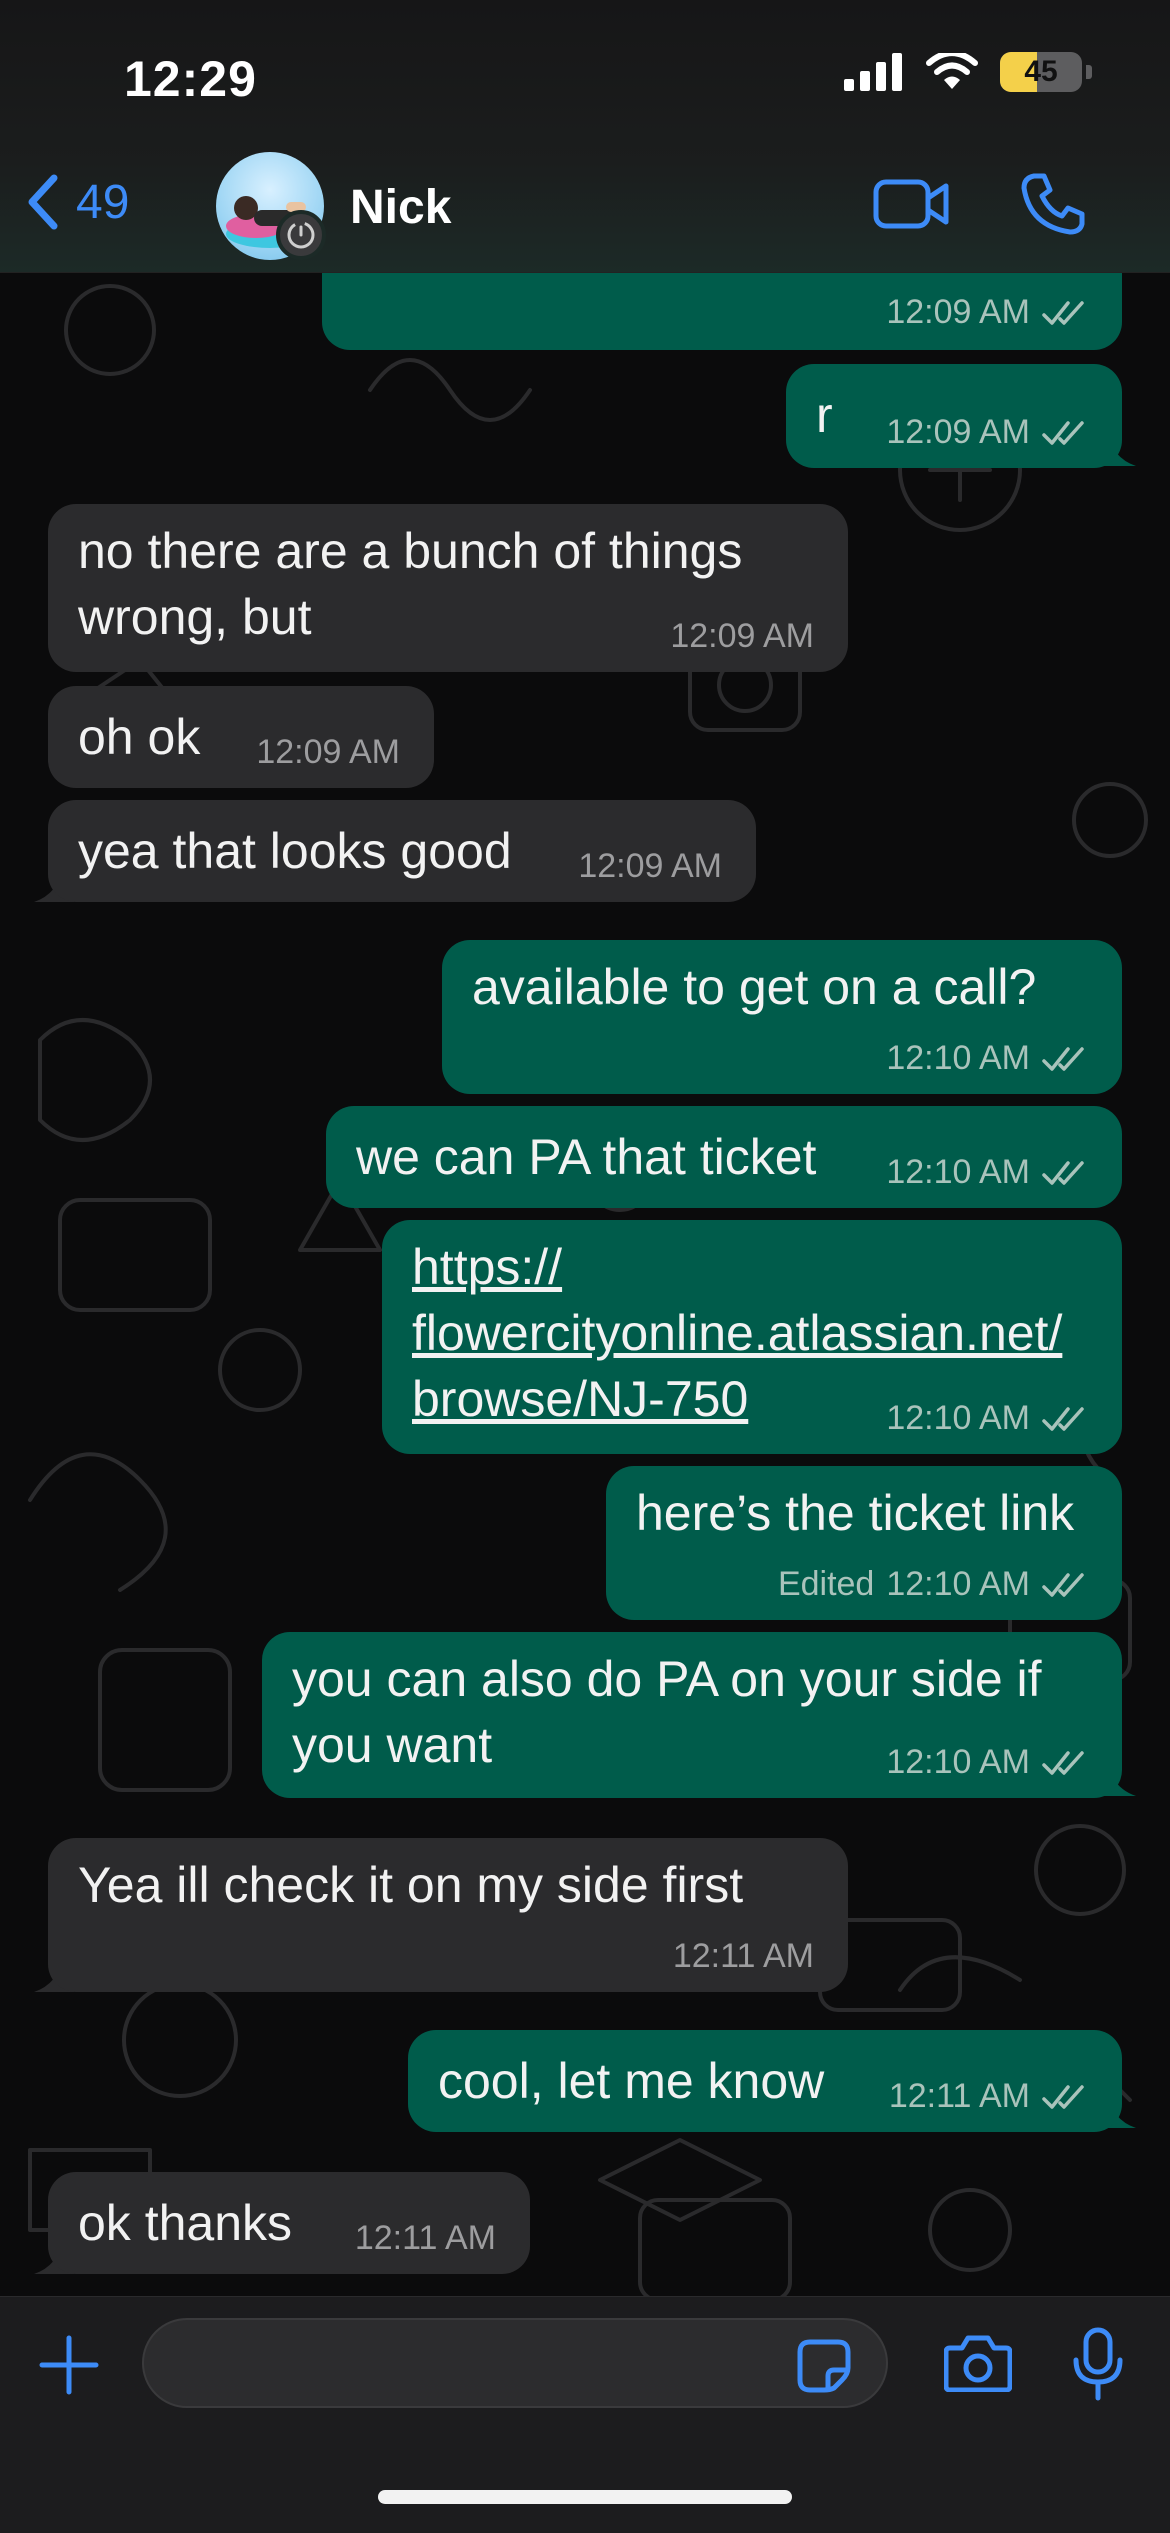 This screenshot has height=2533, width=1170. What do you see at coordinates (69, 2365) in the screenshot?
I see `plus-icon` at bounding box center [69, 2365].